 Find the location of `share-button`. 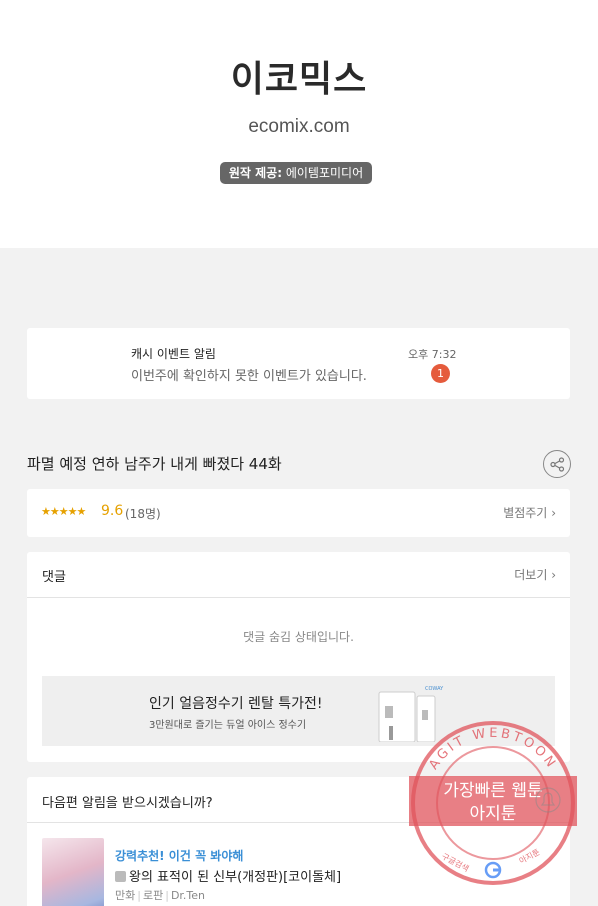

share-button is located at coordinates (557, 464).